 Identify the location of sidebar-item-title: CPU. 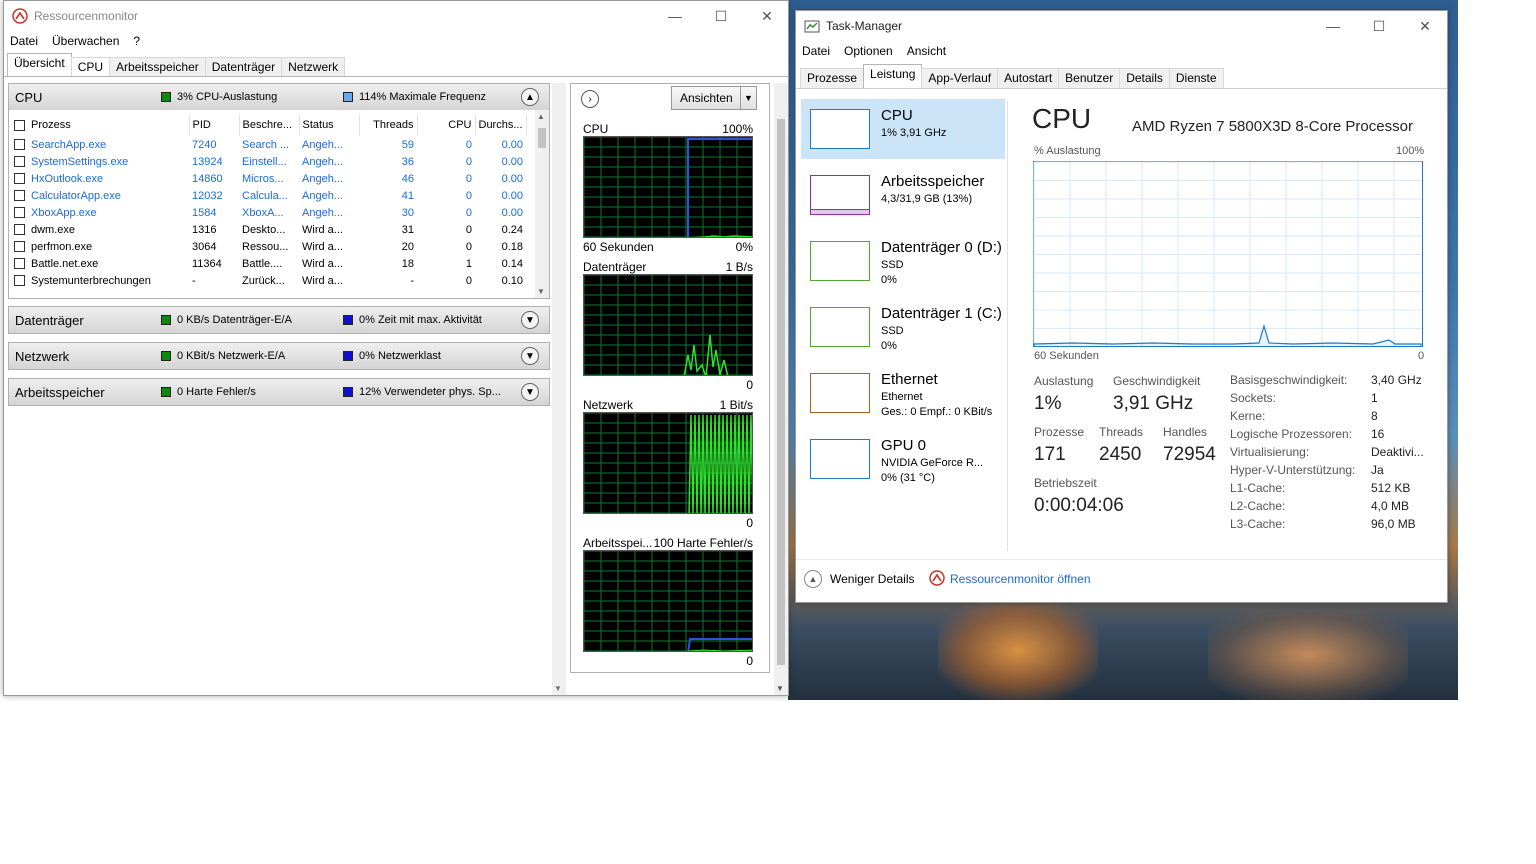
(897, 115).